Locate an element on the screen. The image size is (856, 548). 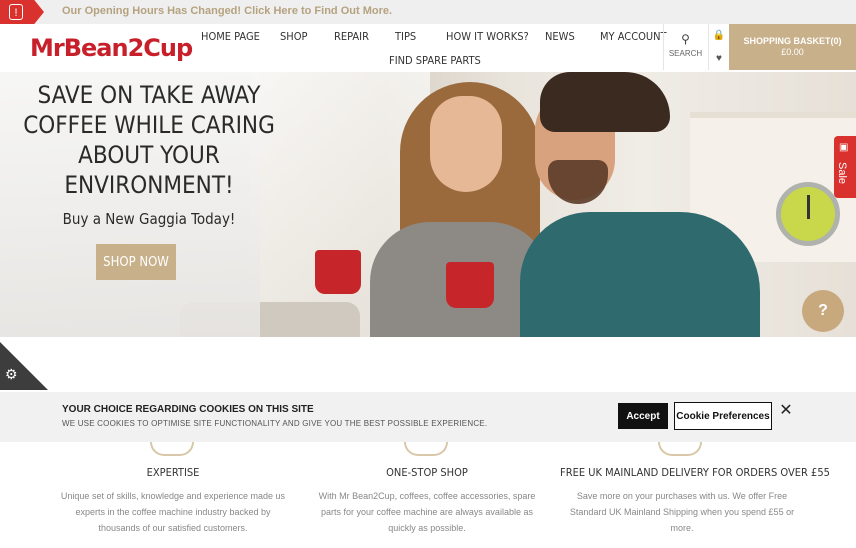
bell-icon: ! is located at coordinates (16, 12).